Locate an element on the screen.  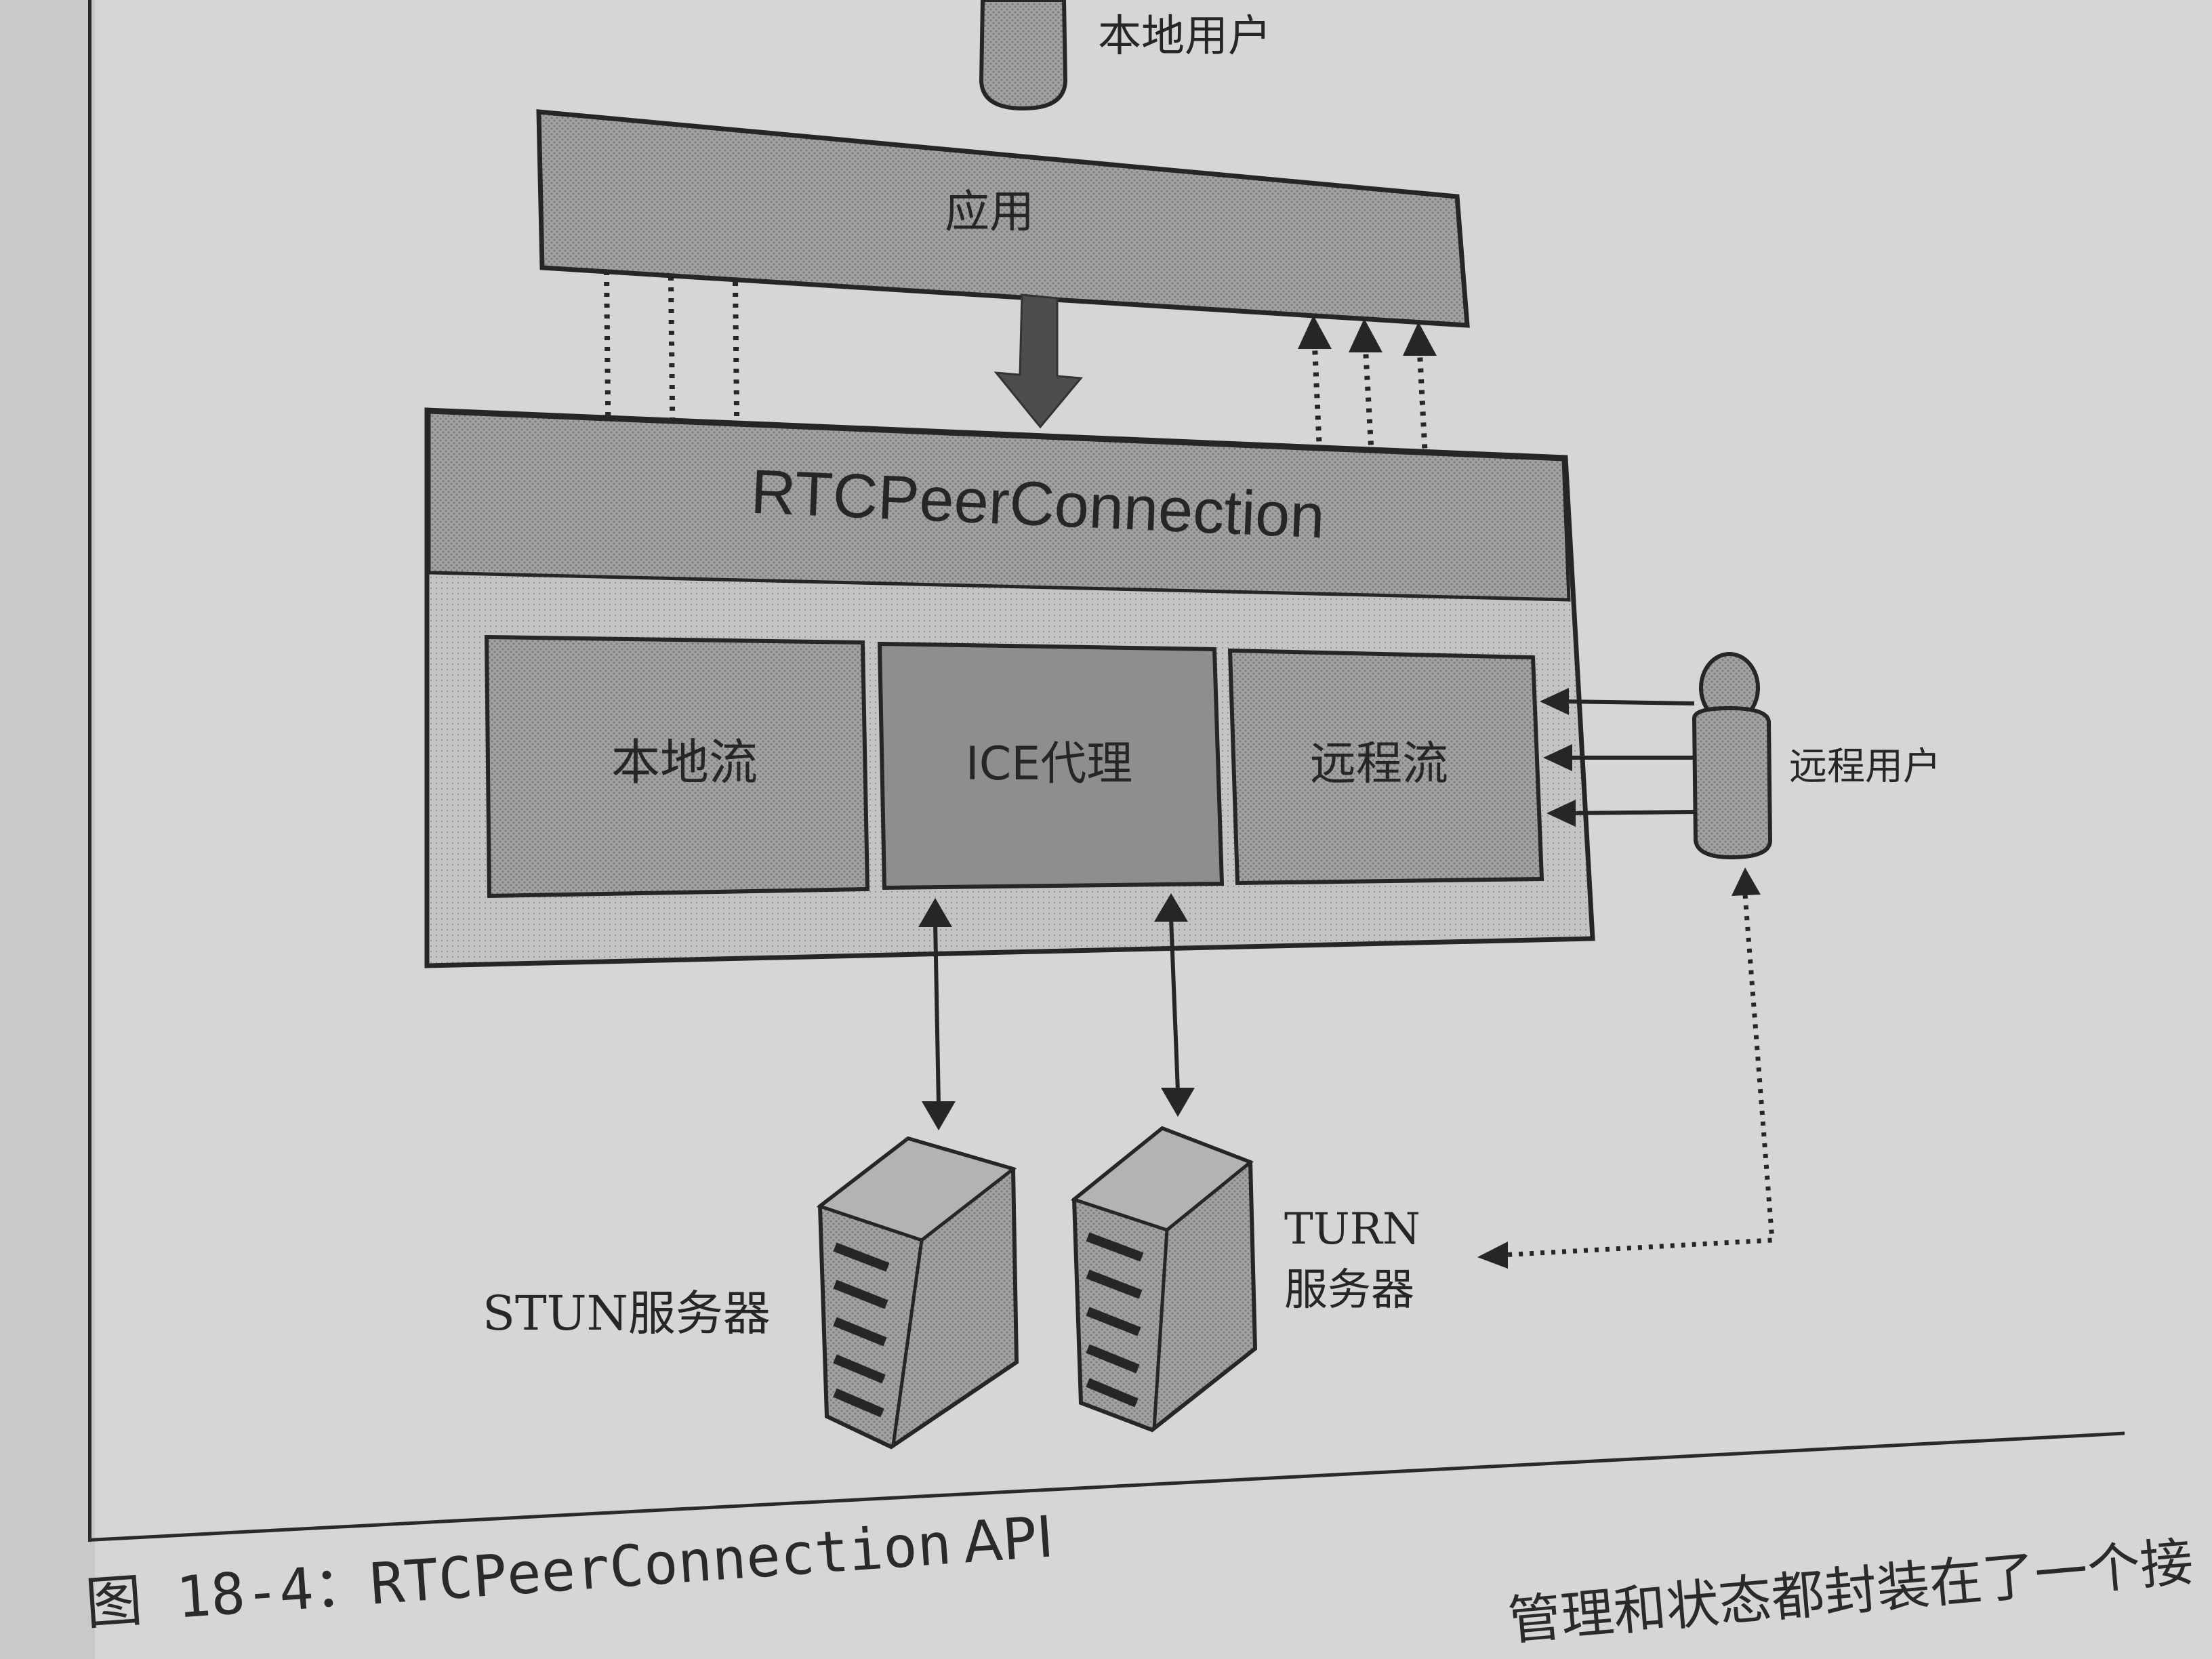
remote-user-icon is located at coordinates (1733, 756).